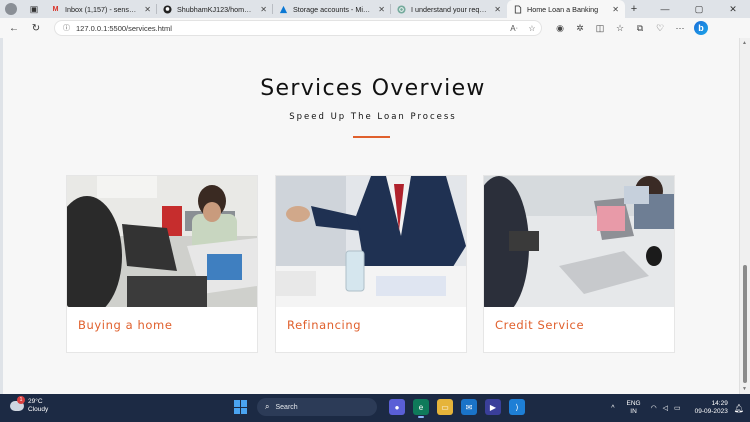  Describe the element at coordinates (401, 9) in the screenshot. I see `chatgpt-icon` at that location.